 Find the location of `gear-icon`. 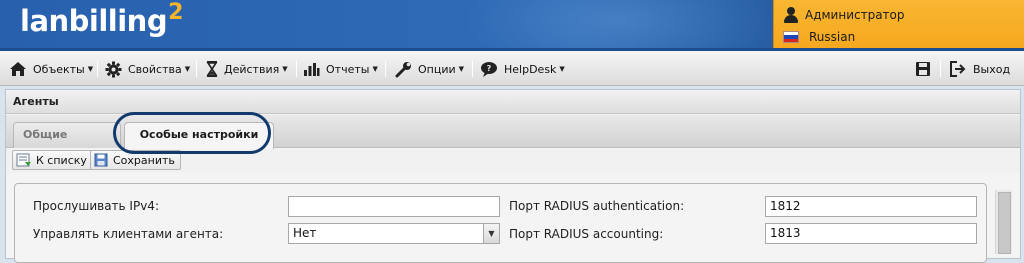

gear-icon is located at coordinates (113, 69).